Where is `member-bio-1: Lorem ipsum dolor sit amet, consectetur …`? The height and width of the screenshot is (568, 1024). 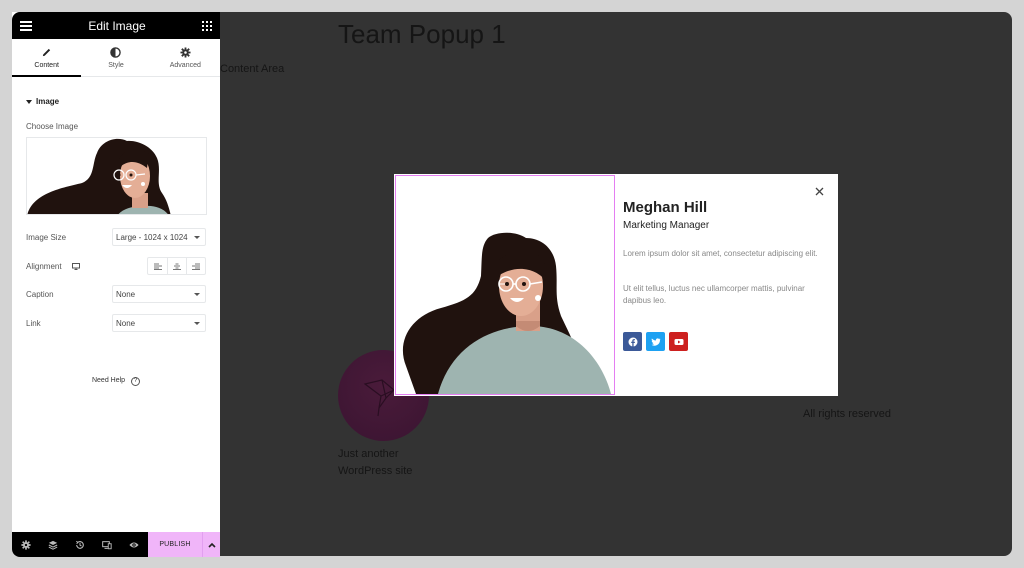
member-bio-1: Lorem ipsum dolor sit amet, consectetur … is located at coordinates (720, 253).